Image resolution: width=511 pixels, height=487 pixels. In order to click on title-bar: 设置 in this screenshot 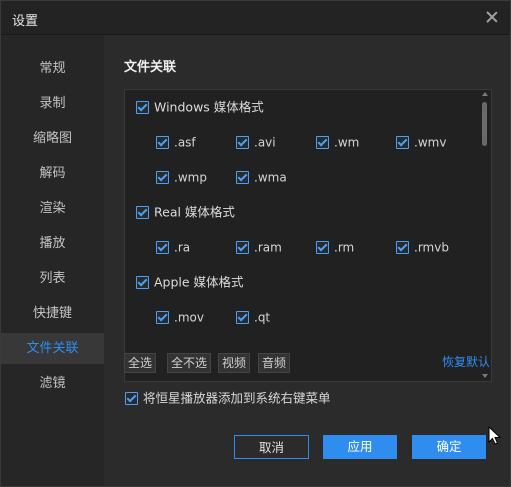, I will do `click(255, 18)`.